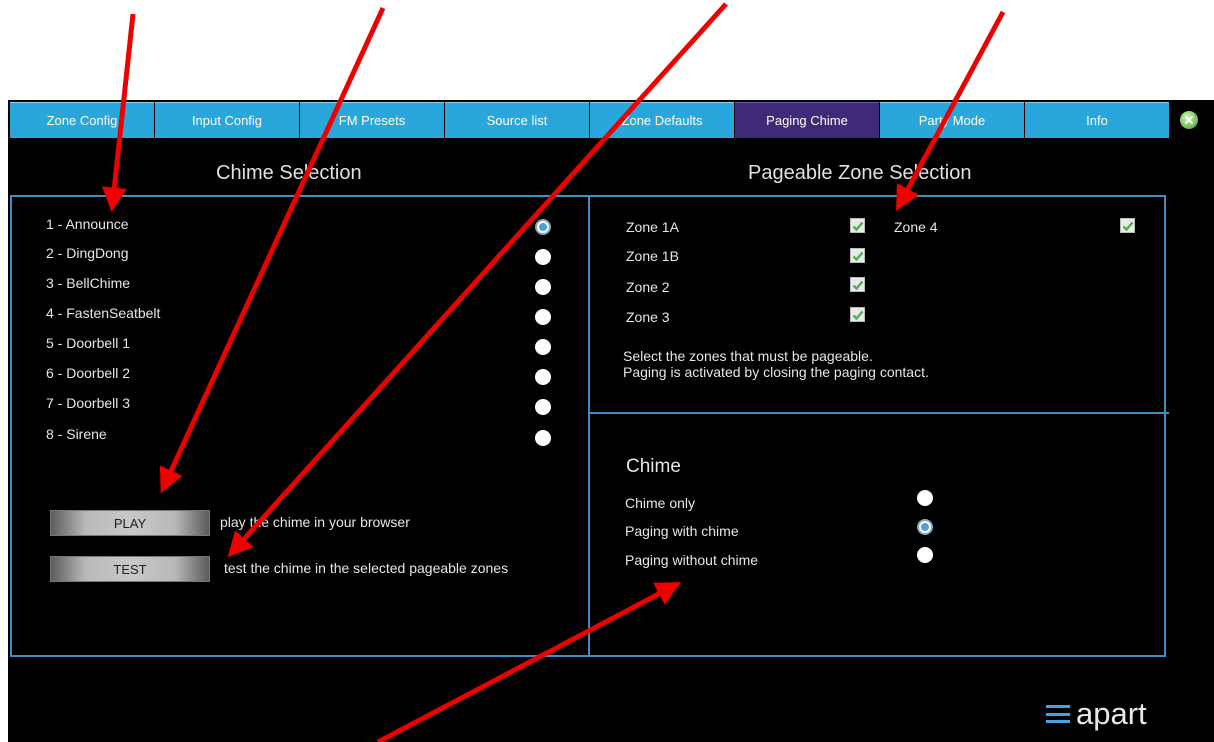 The image size is (1214, 742). Describe the element at coordinates (952, 120) in the screenshot. I see `tab-party-mode: Party Mode` at that location.